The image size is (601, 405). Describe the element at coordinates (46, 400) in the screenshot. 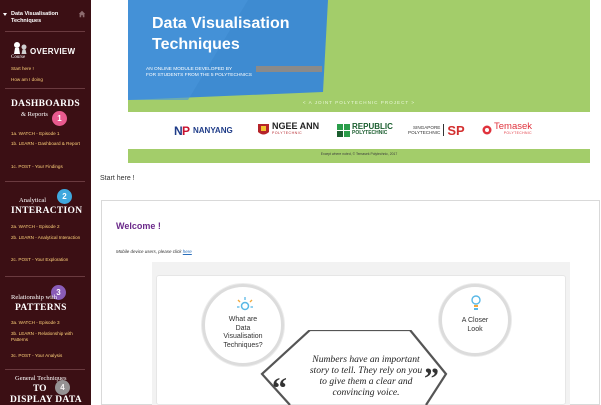

I see `section-4-title: DISPLAY DATA` at that location.